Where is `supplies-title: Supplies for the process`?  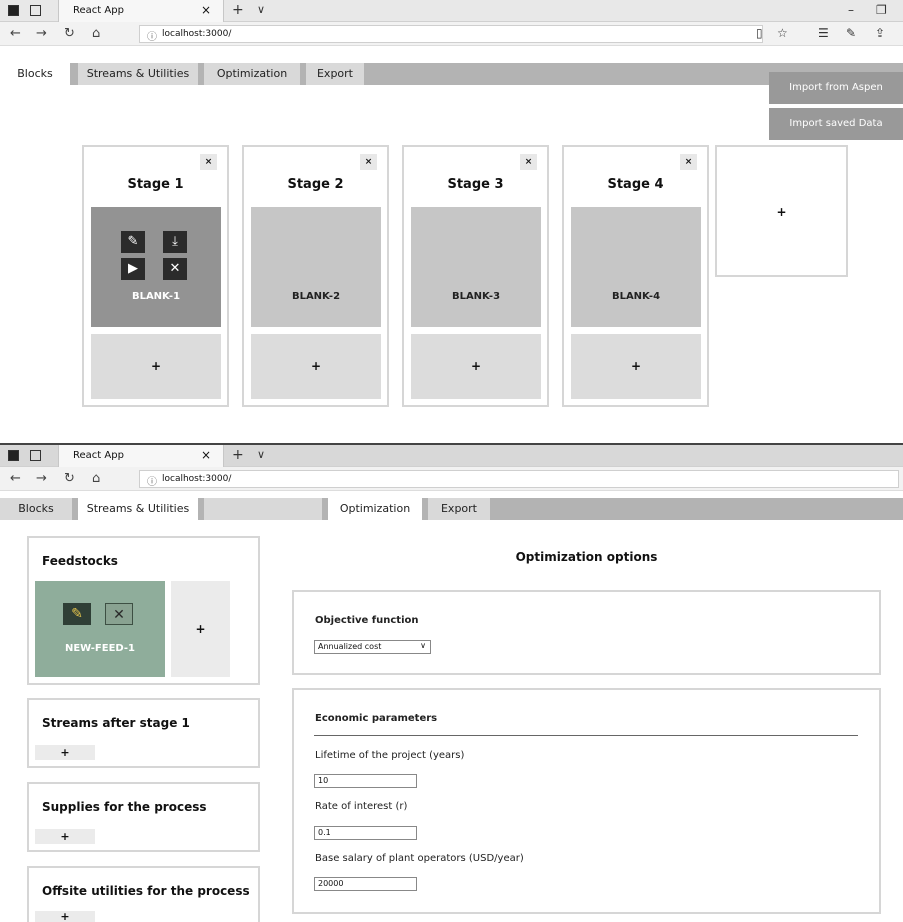
supplies-title: Supplies for the process is located at coordinates (124, 807).